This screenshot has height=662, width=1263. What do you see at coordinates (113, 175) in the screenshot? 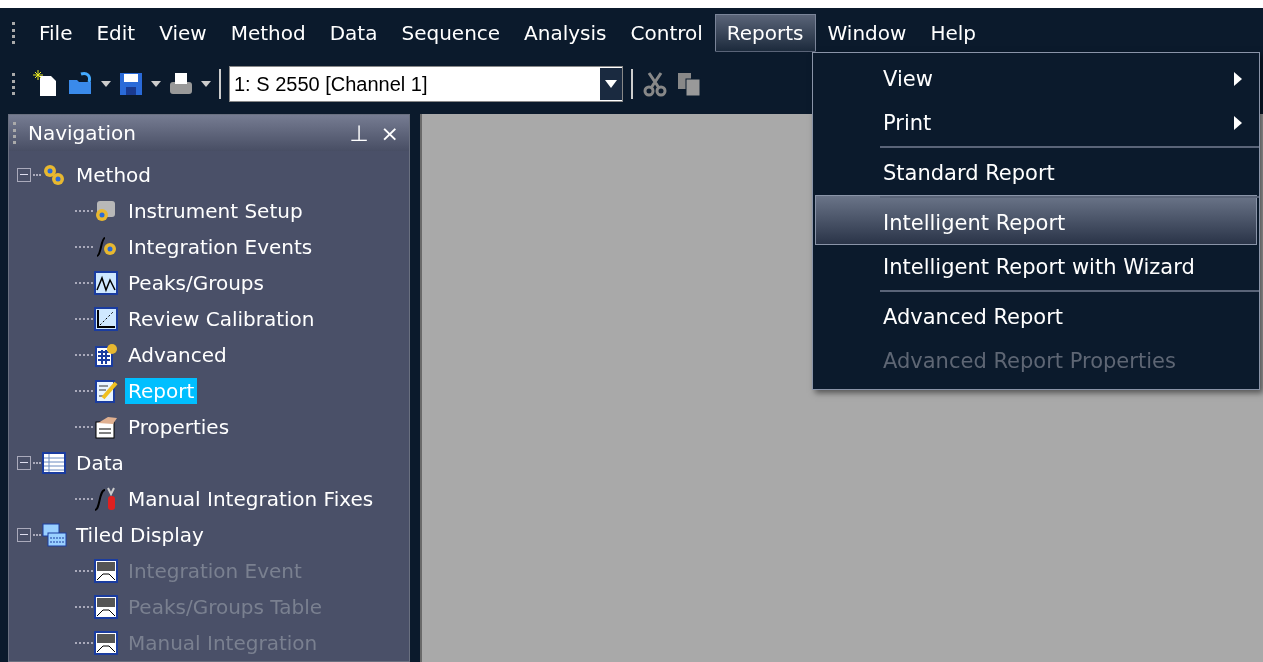
I see `tree-item: Method` at bounding box center [113, 175].